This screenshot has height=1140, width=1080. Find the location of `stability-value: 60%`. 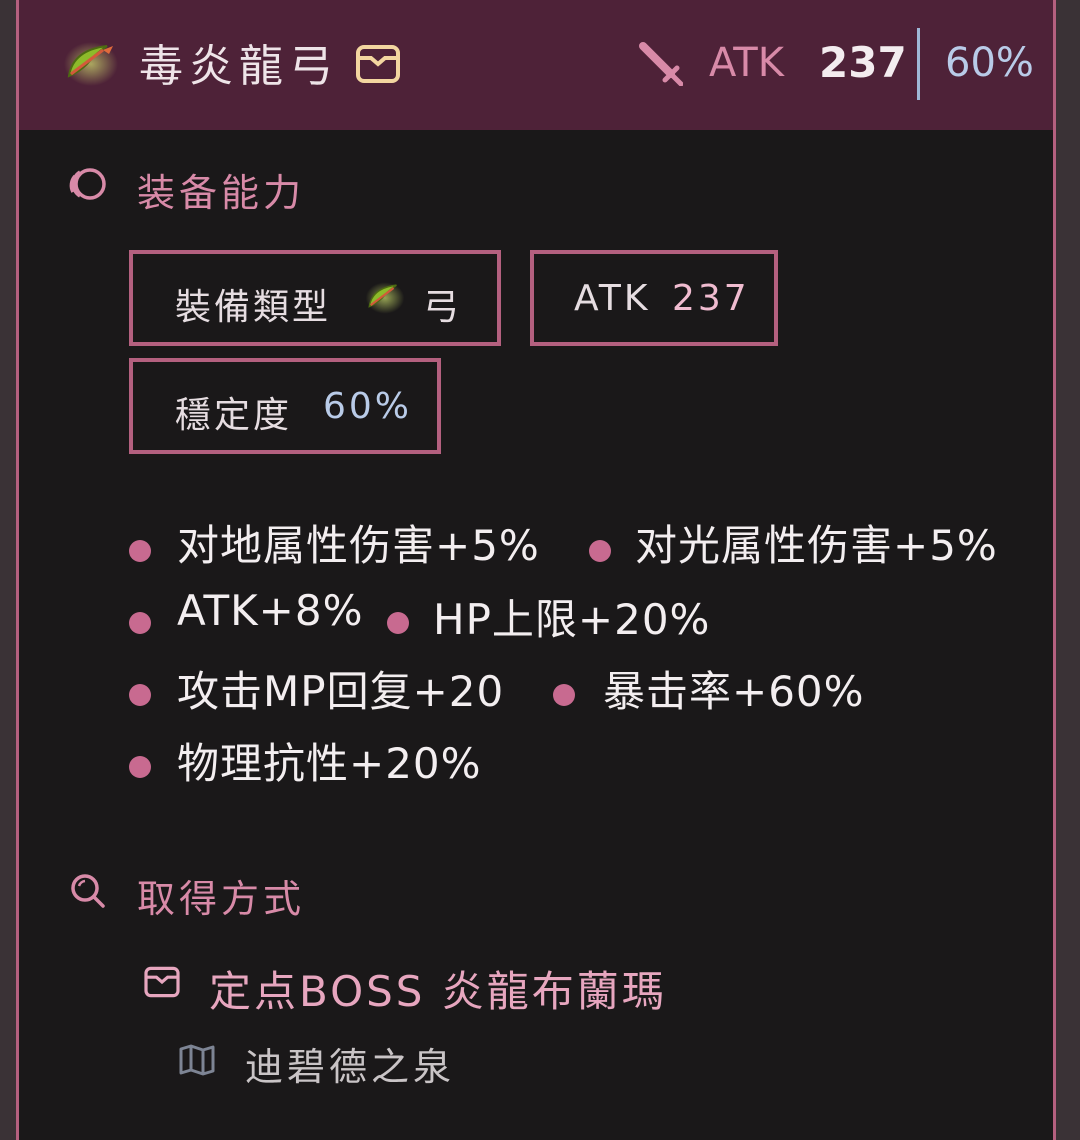

stability-value: 60% is located at coordinates (989, 63).